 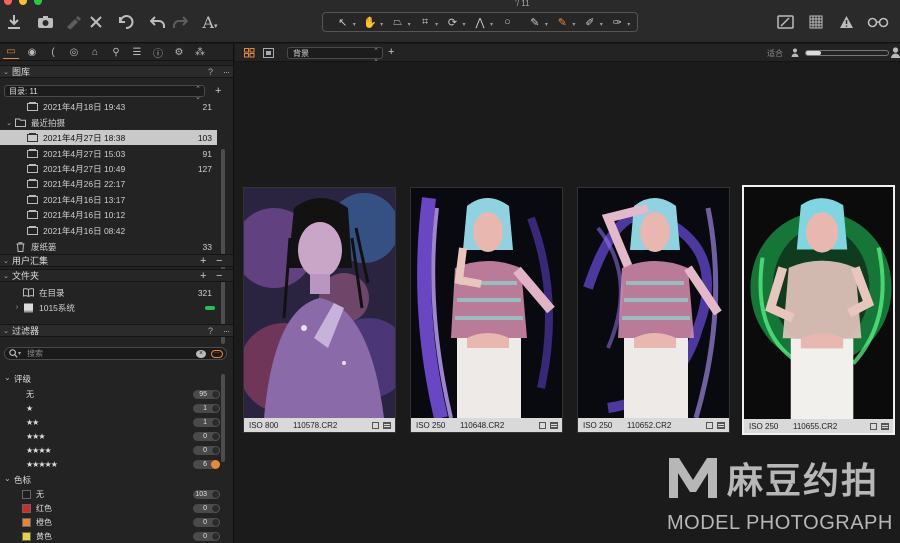 What do you see at coordinates (218, 91) in the screenshot?
I see `add-catalog-button: +` at bounding box center [218, 91].